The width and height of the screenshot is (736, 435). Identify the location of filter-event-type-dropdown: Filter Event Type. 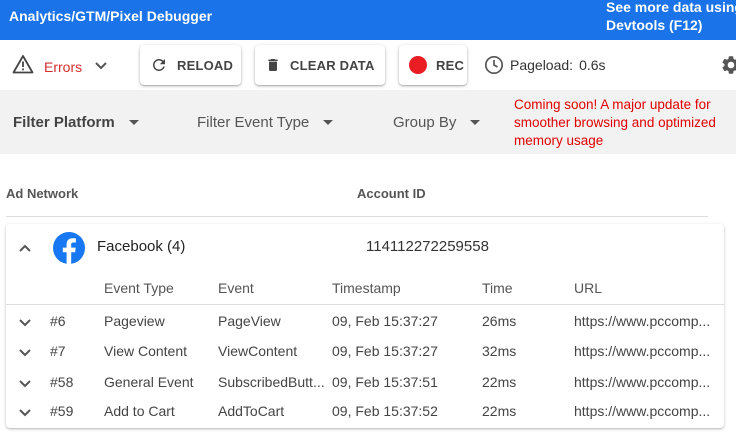
(265, 122).